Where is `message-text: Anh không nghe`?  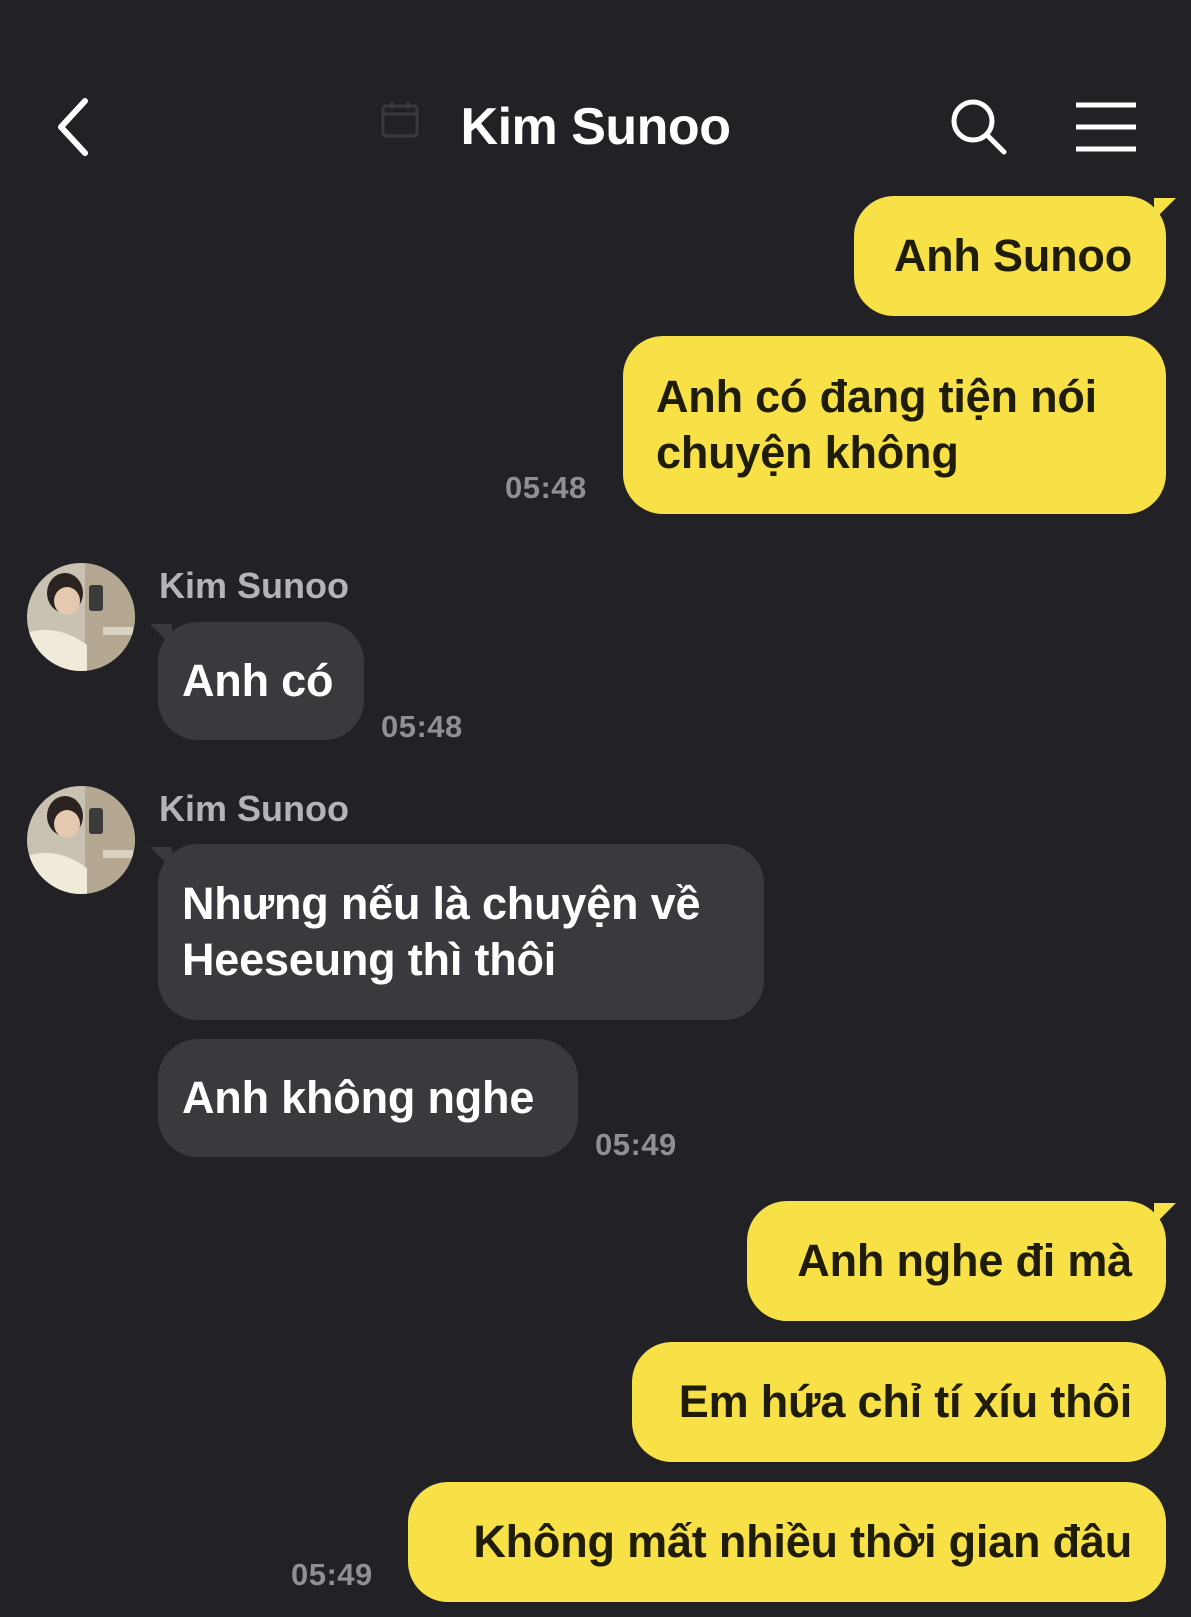
message-text: Anh không nghe is located at coordinates (358, 1097).